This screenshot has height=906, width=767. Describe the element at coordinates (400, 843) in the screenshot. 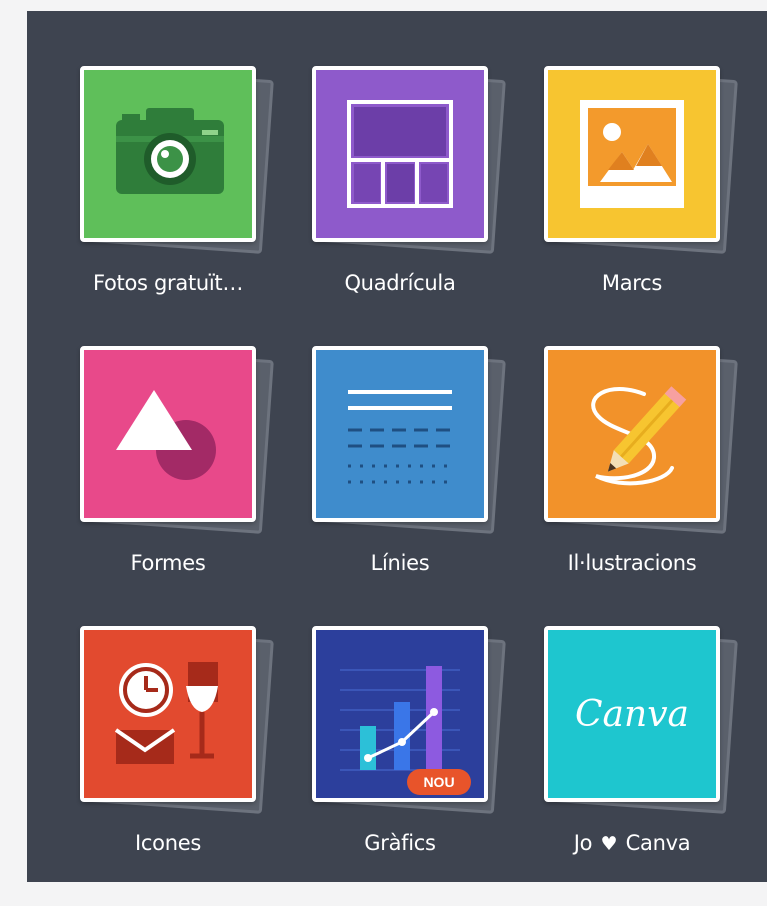

I see `tile-label: Gràfics` at that location.